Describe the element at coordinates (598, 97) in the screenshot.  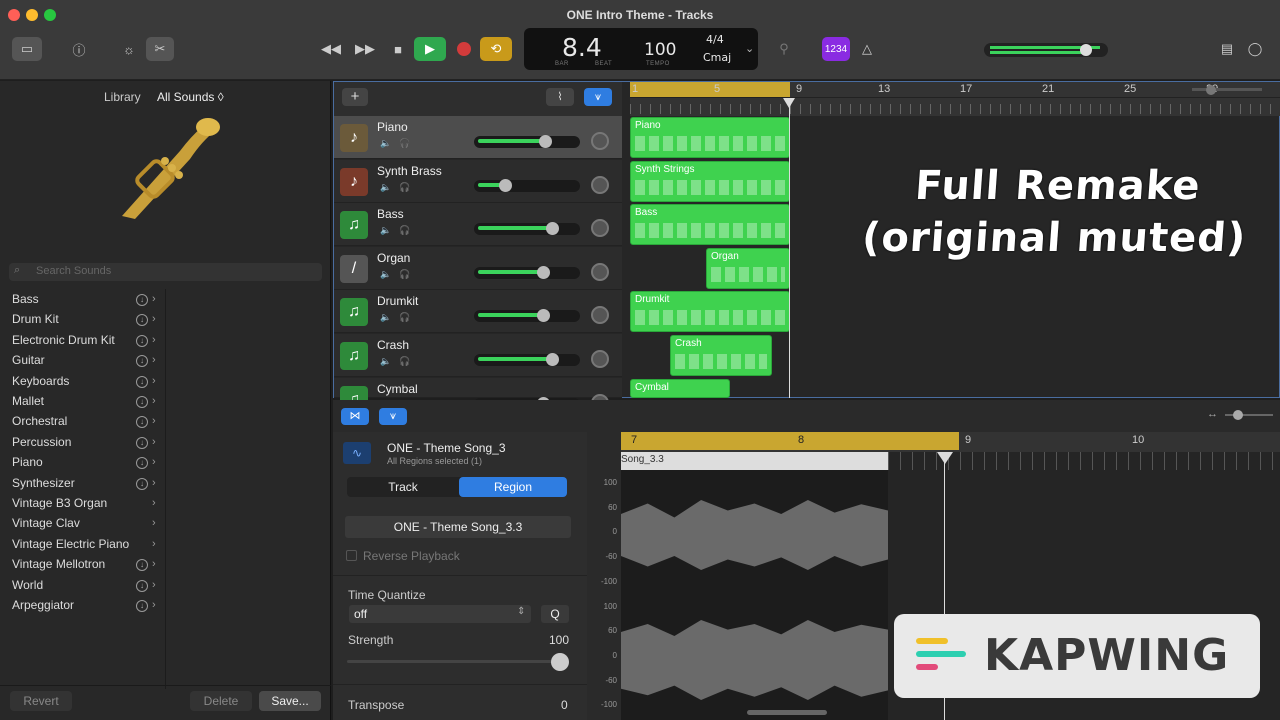
I see `snap-icon: ⩛` at that location.